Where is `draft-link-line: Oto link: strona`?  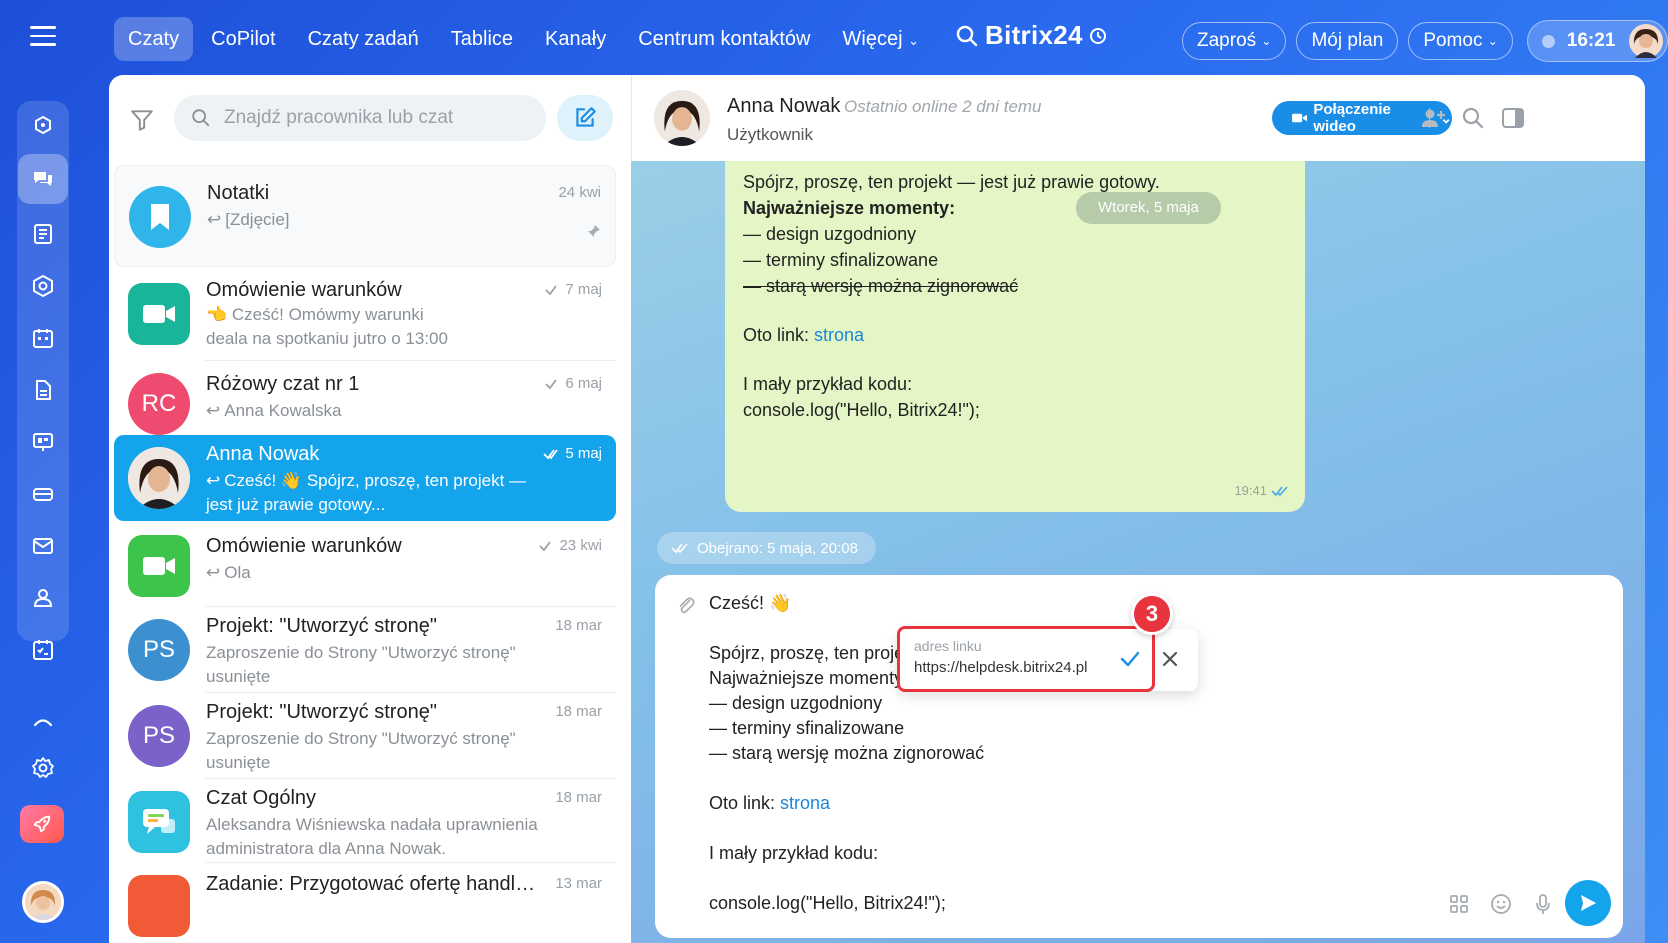 draft-link-line: Oto link: strona is located at coordinates (770, 803).